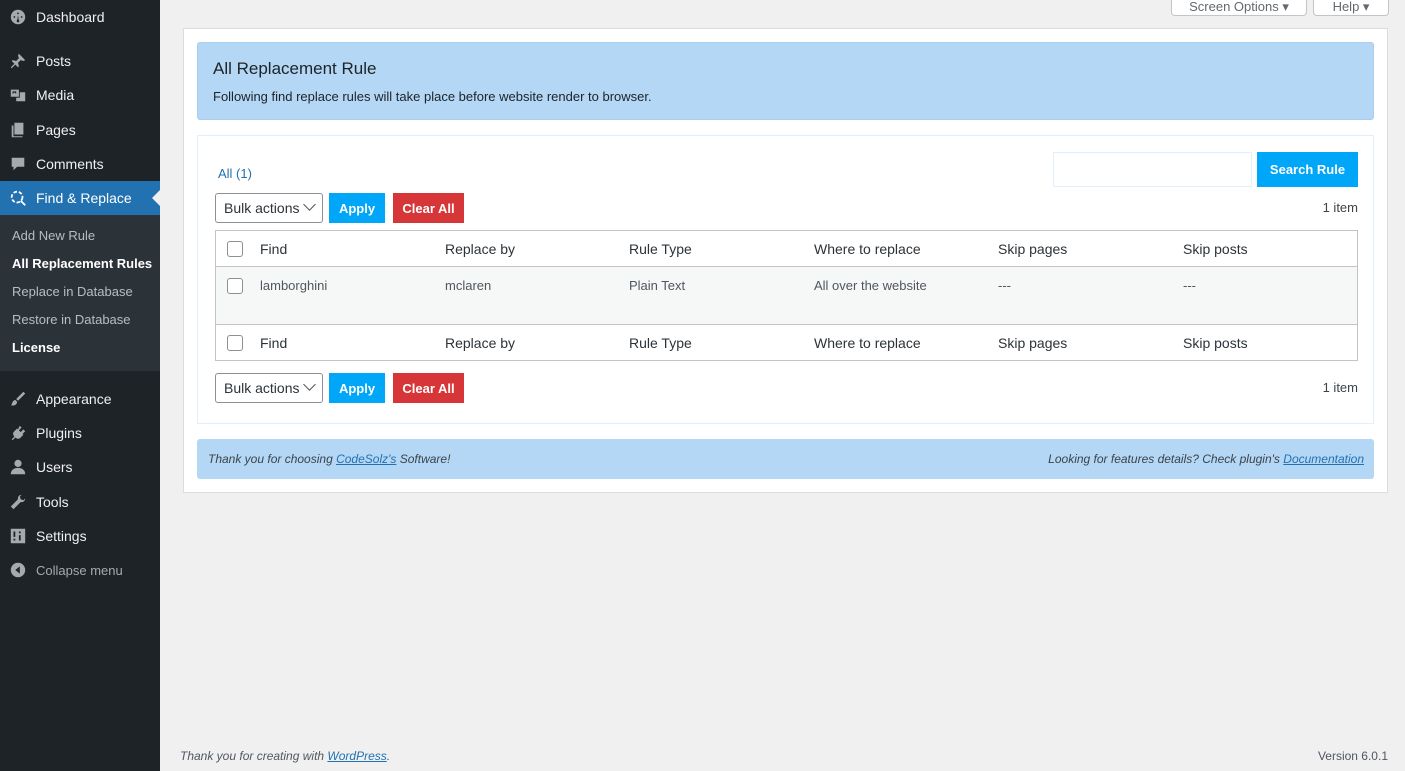  Describe the element at coordinates (262, 208) in the screenshot. I see `bulk-actions-label: Bulk actions` at that location.